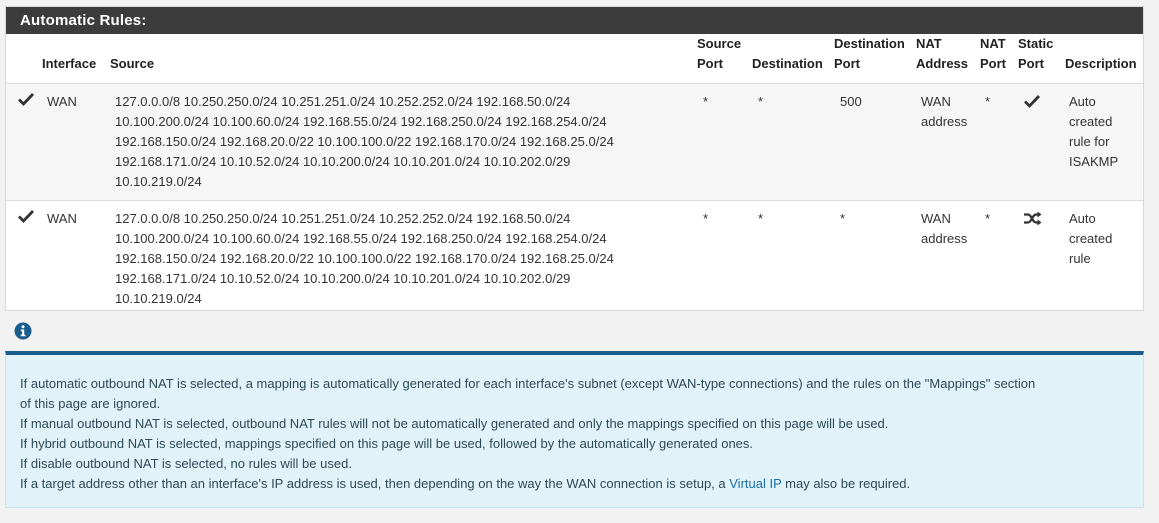 This screenshot has width=1159, height=523. I want to click on header-source-port: Source Port, so click(724, 59).